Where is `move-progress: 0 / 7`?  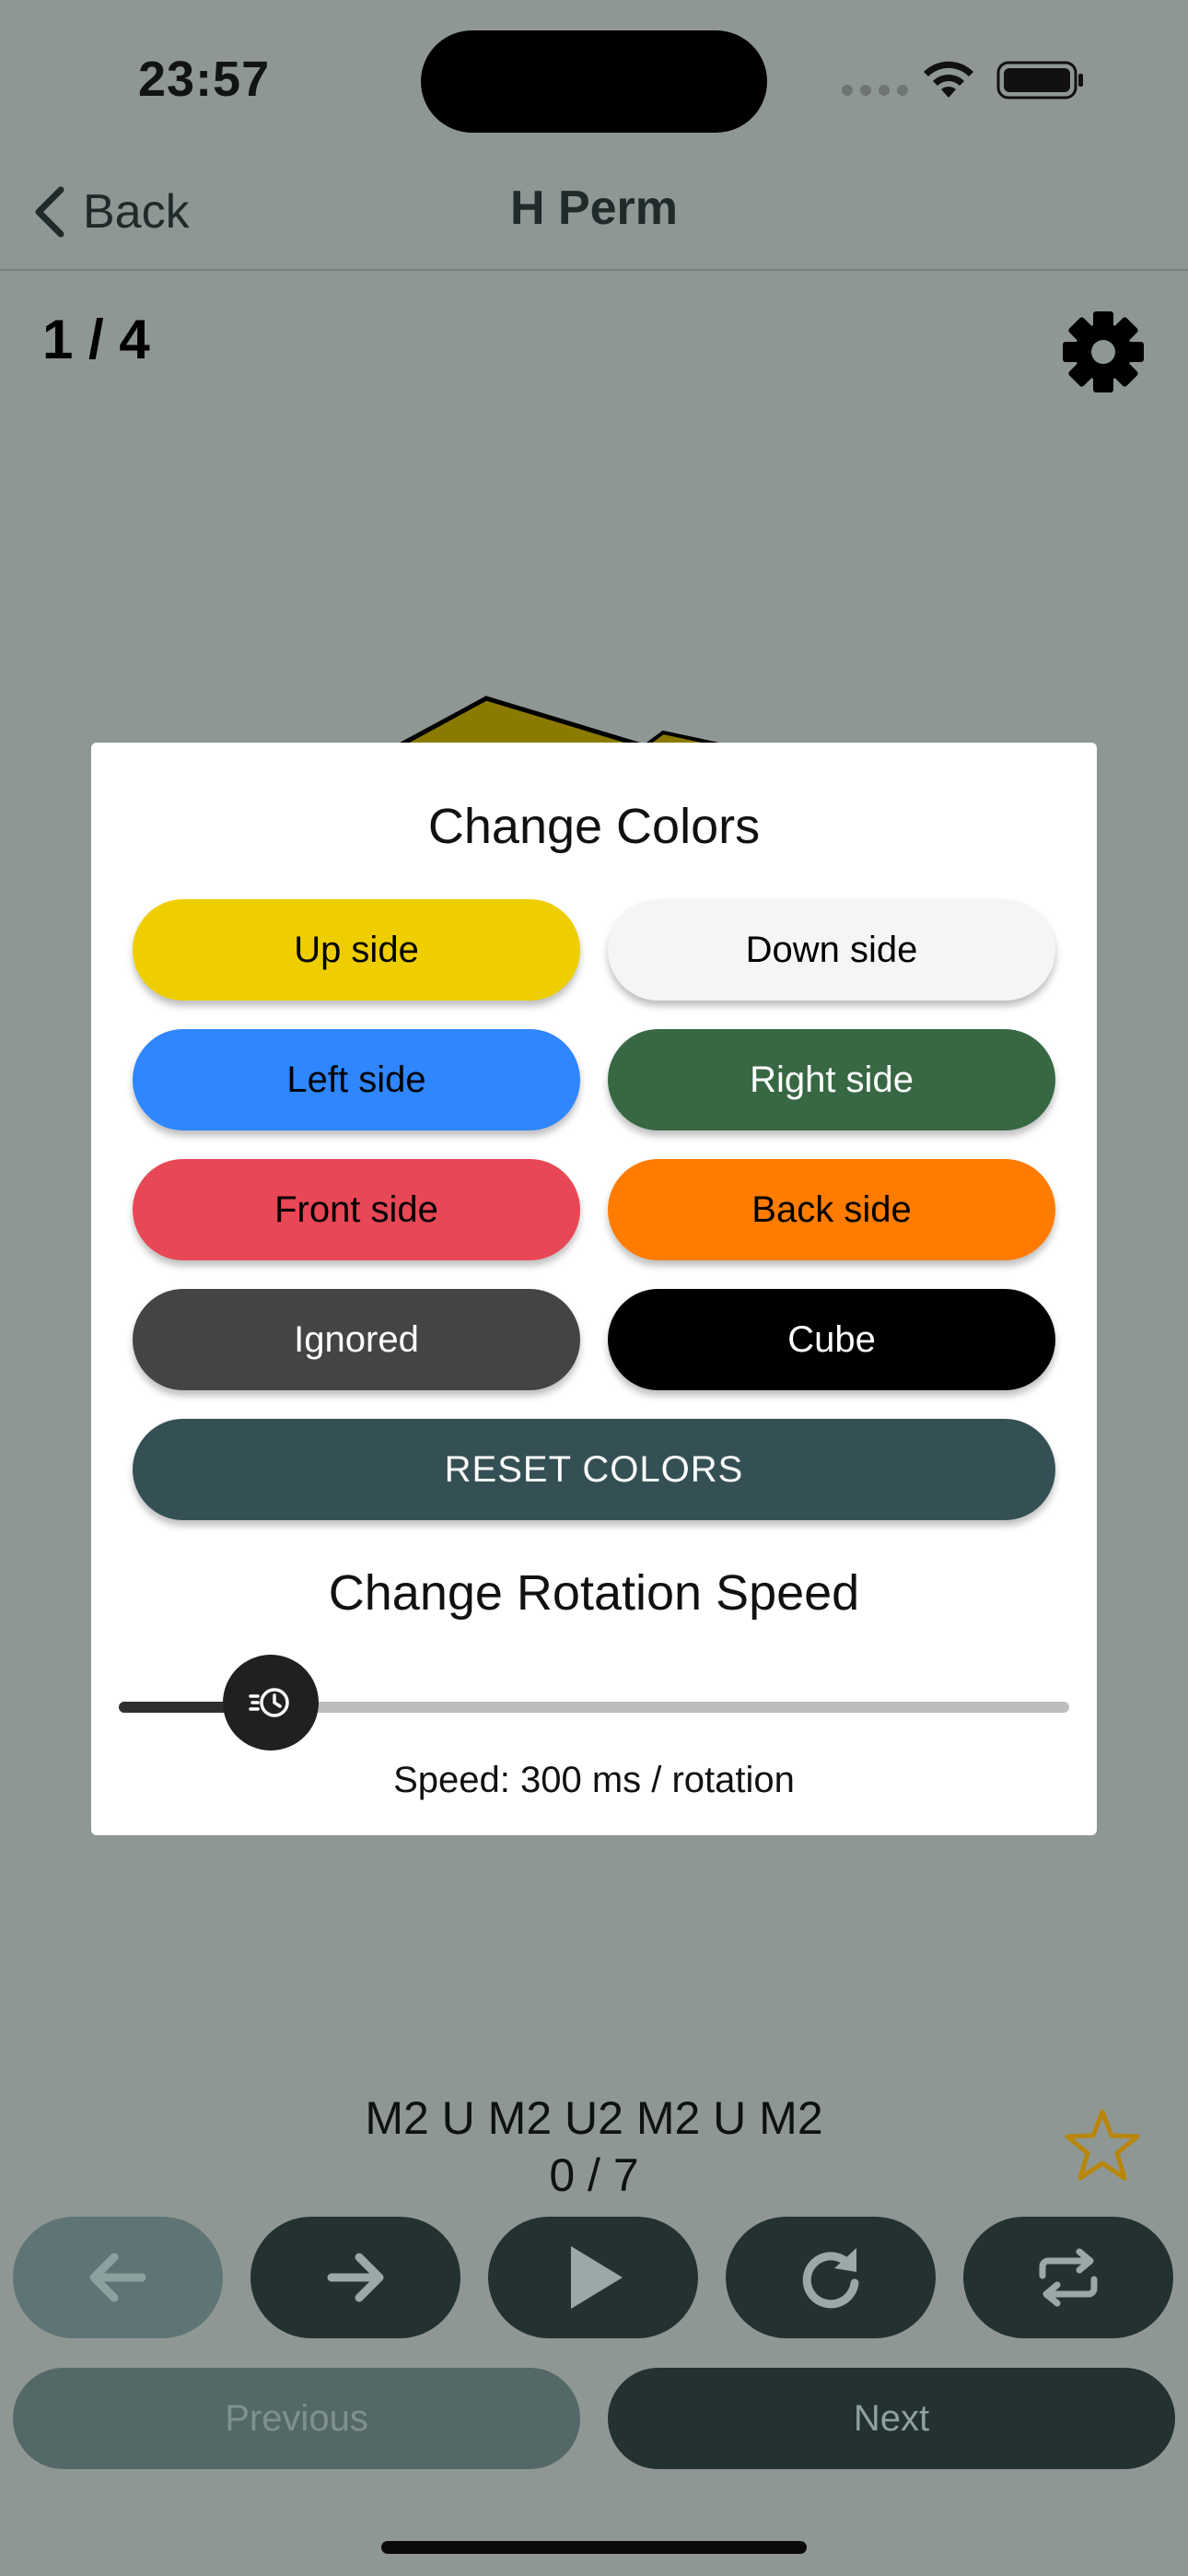 move-progress: 0 / 7 is located at coordinates (594, 2175).